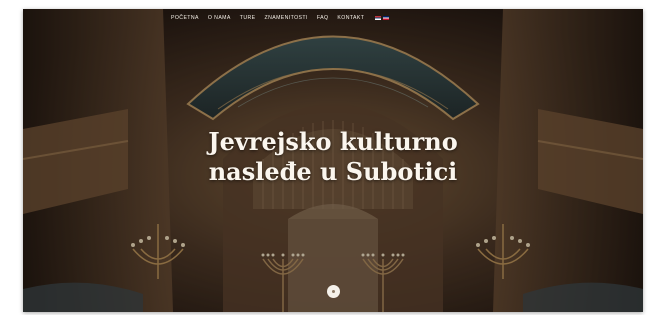 The width and height of the screenshot is (655, 315). I want to click on nav-item-faq: FAQ, so click(323, 18).